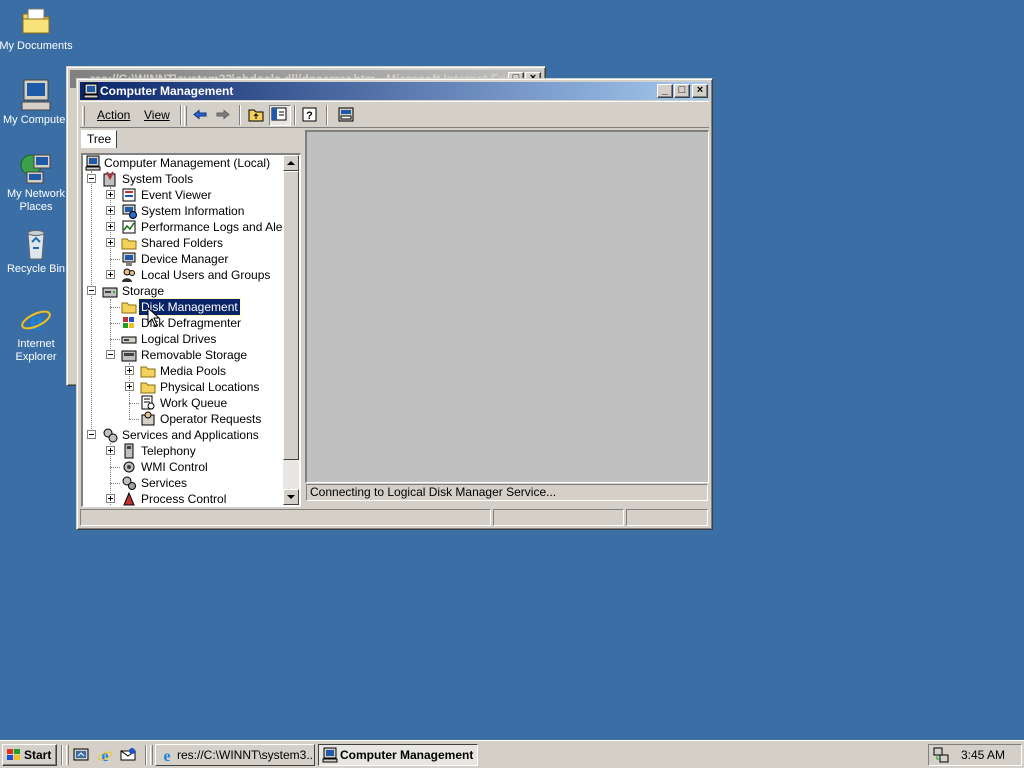 This screenshot has height=768, width=1024. I want to click on up-folder-icon, so click(256, 115).